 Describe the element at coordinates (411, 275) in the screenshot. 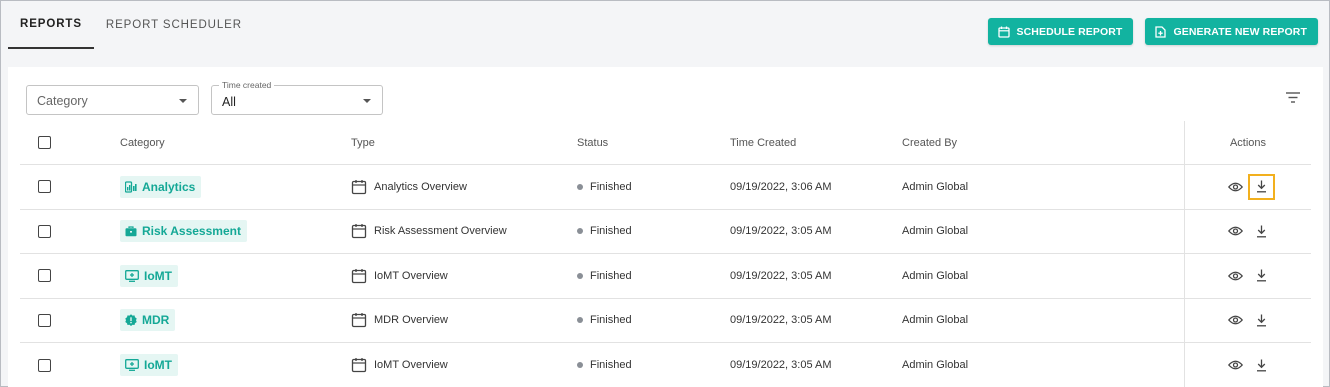

I see `report-type: IoMT Overview` at that location.